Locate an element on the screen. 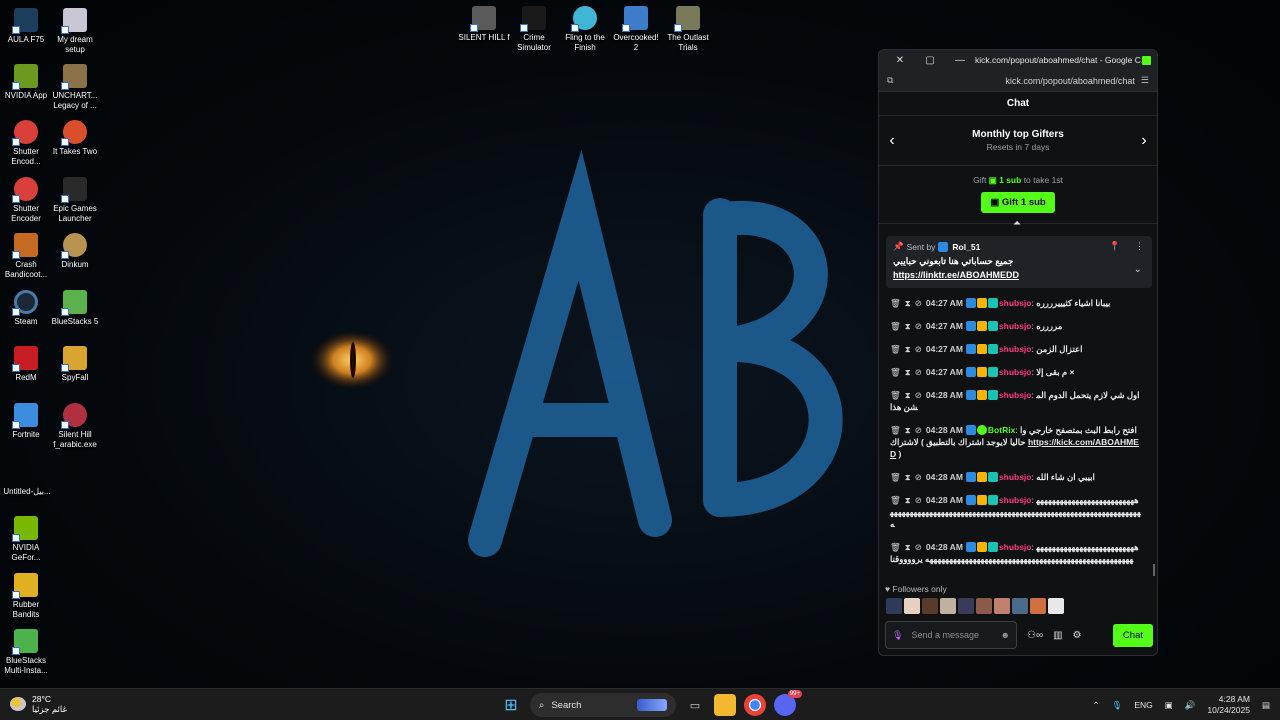 The image size is (1280, 720). clock: 4:28 AM 10/24/2025 is located at coordinates (1228, 705).